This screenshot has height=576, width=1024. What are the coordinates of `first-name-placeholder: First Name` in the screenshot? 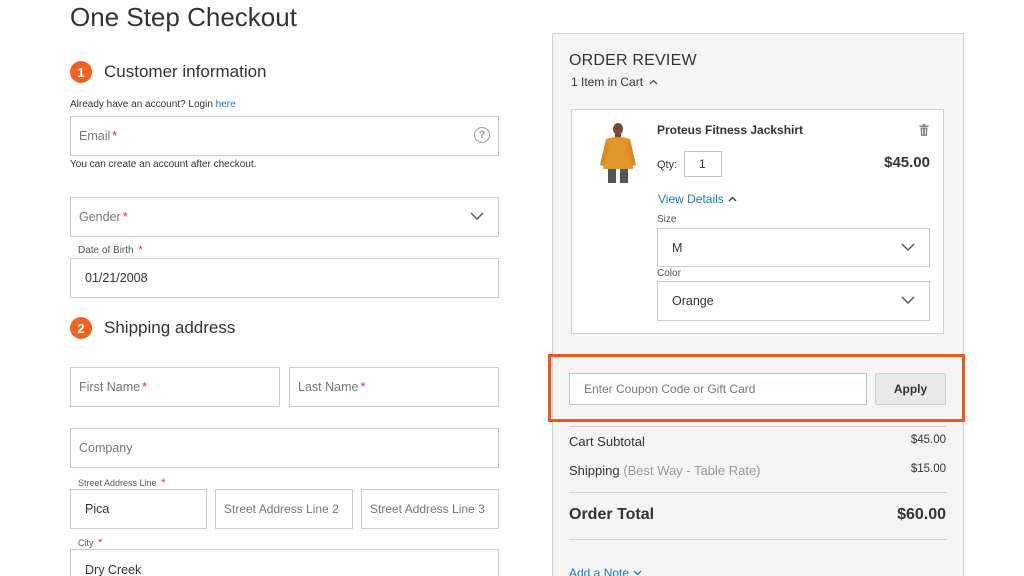 It's located at (110, 387).